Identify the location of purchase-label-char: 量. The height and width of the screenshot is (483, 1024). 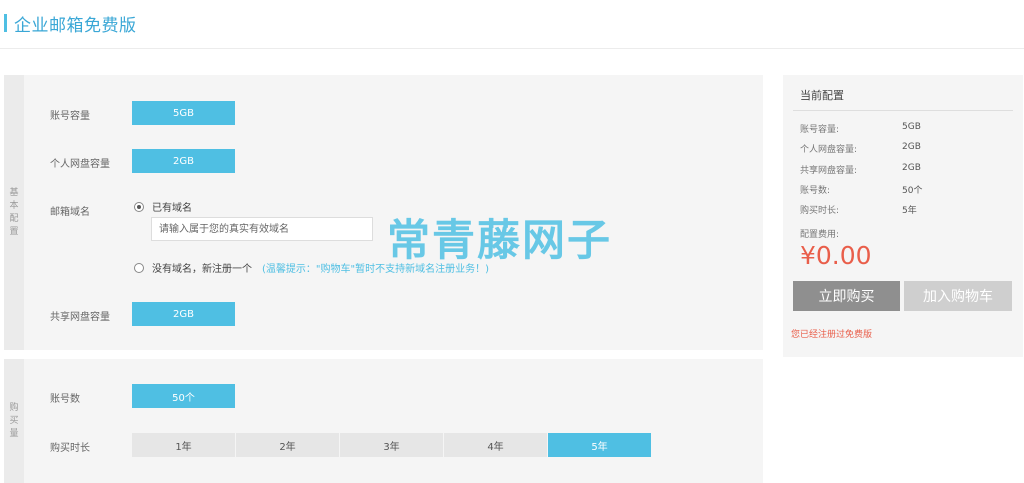
(14, 433).